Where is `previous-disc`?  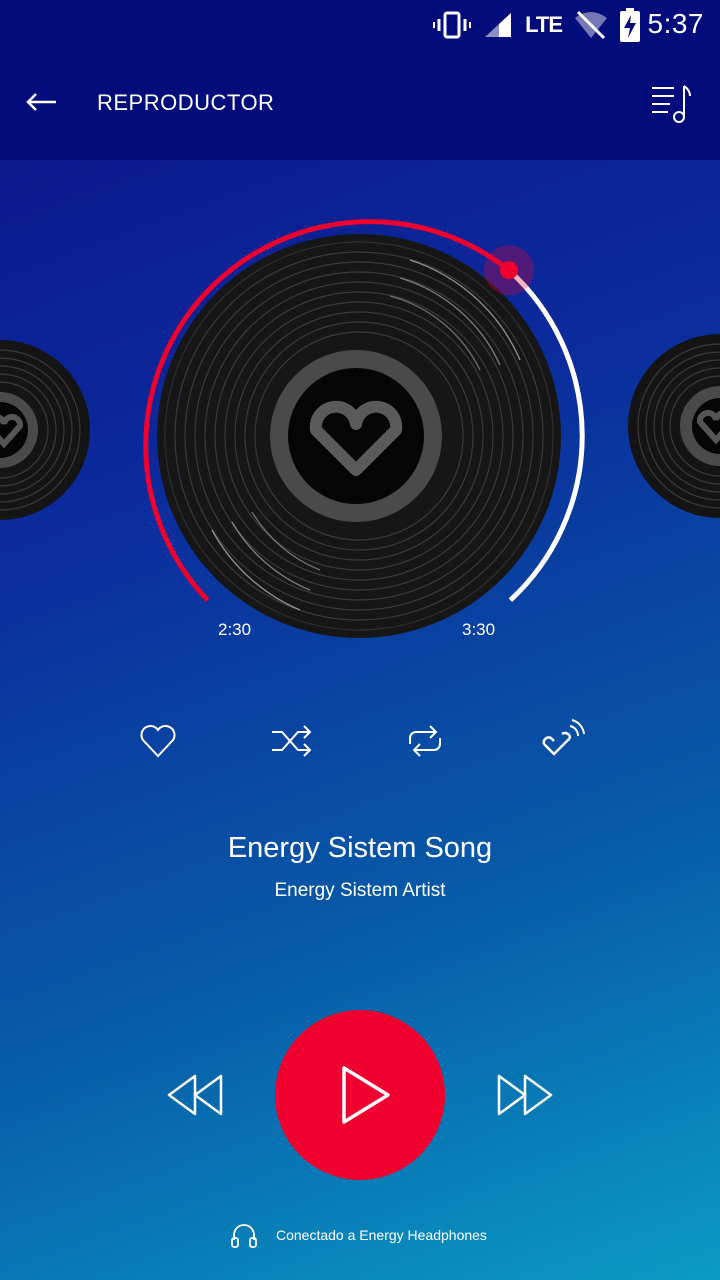 previous-disc is located at coordinates (45, 430).